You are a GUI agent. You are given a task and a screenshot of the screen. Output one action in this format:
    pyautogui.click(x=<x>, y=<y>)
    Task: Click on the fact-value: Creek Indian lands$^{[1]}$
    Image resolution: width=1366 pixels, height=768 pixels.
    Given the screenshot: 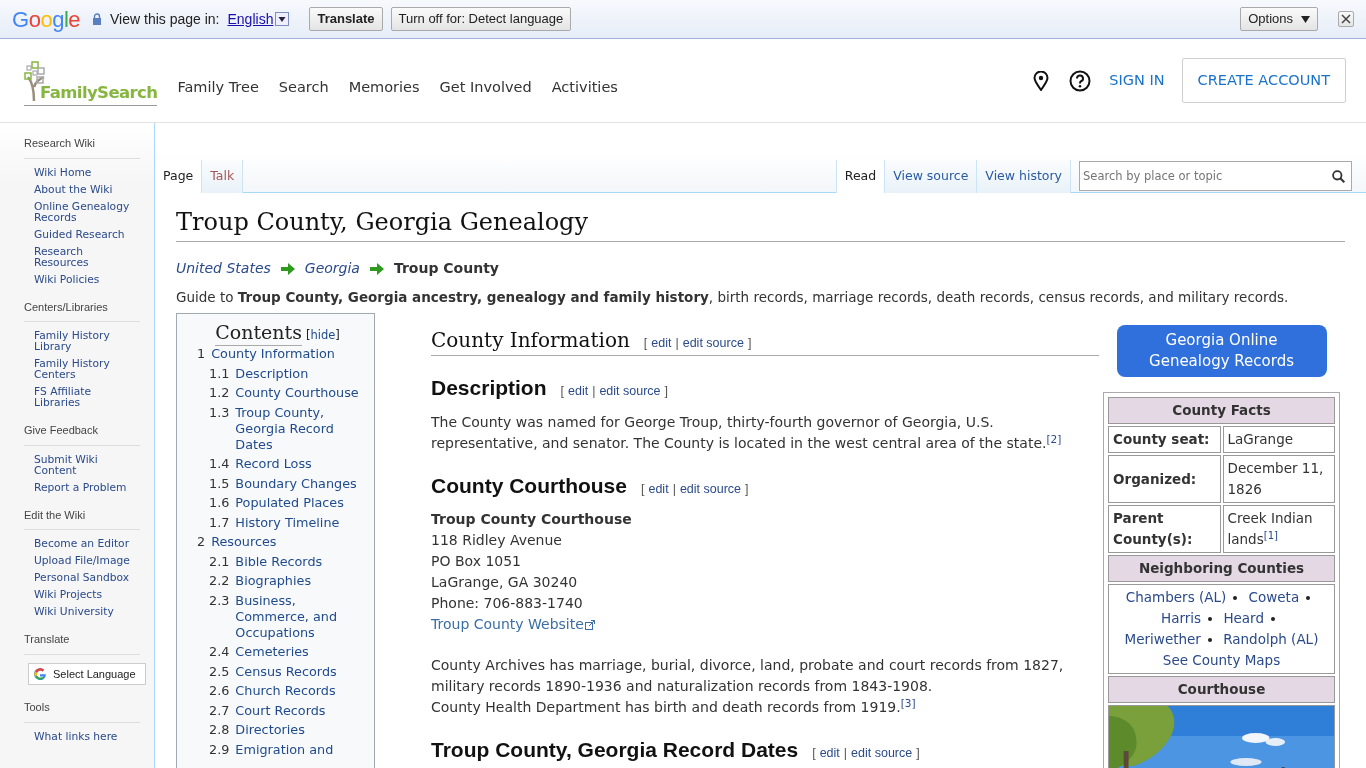 What is the action you would take?
    pyautogui.click(x=1278, y=529)
    